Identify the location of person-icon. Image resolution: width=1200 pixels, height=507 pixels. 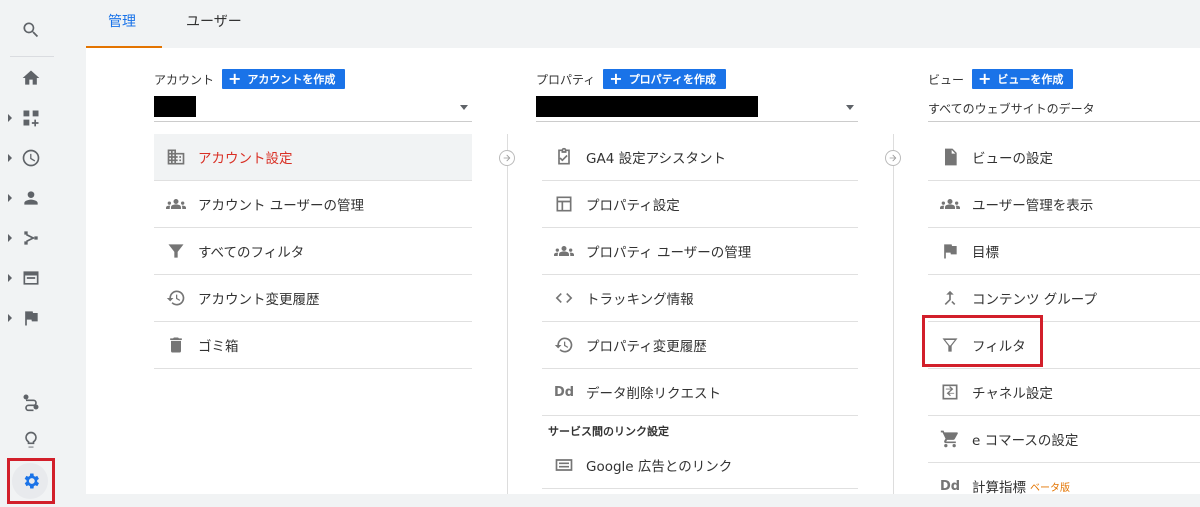
(31, 198).